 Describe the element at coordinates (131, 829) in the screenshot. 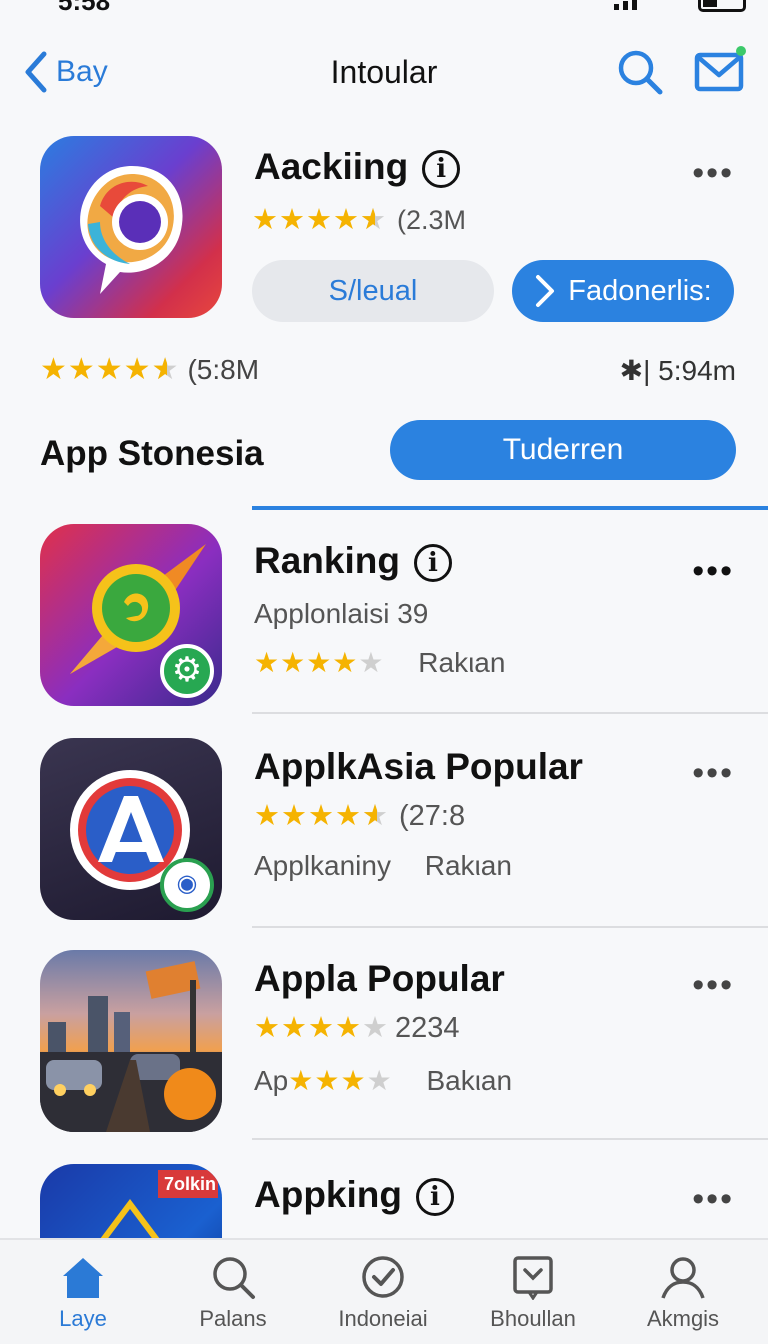

I see `a-logo-app-icon: ◉` at that location.